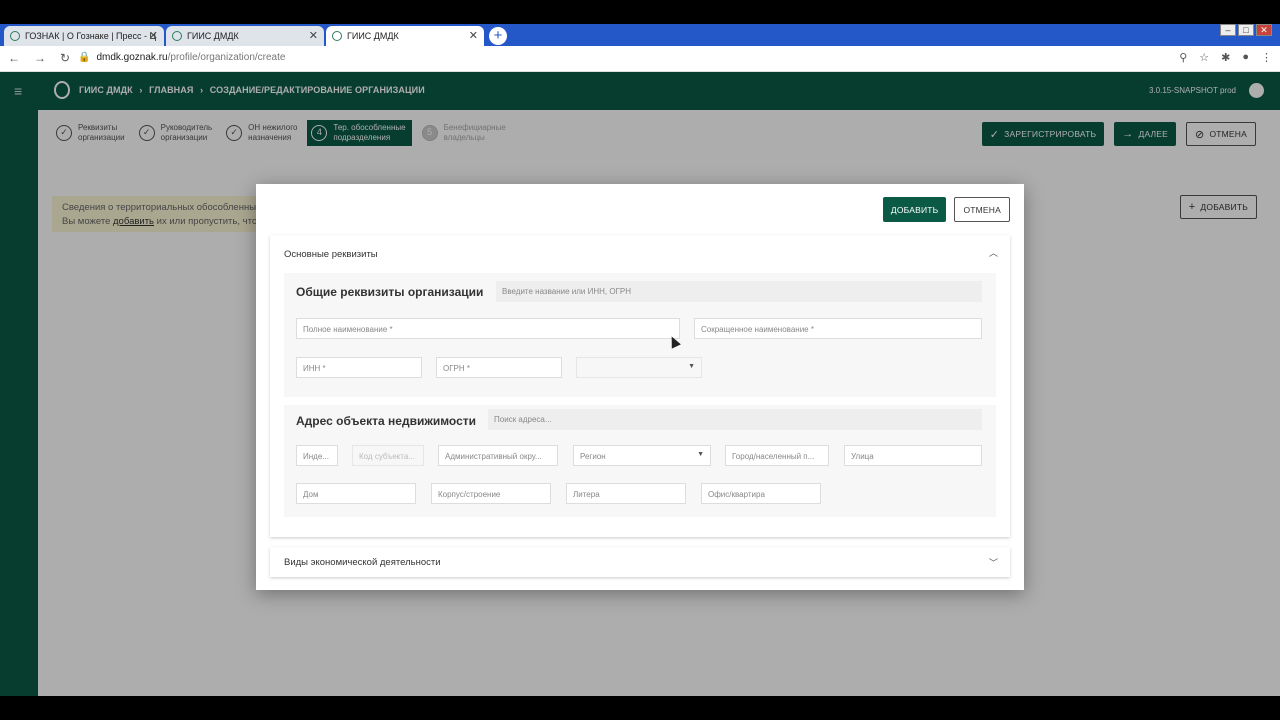  Describe the element at coordinates (362, 562) in the screenshot. I see `panel-title: Виды экономической деятельности` at that location.